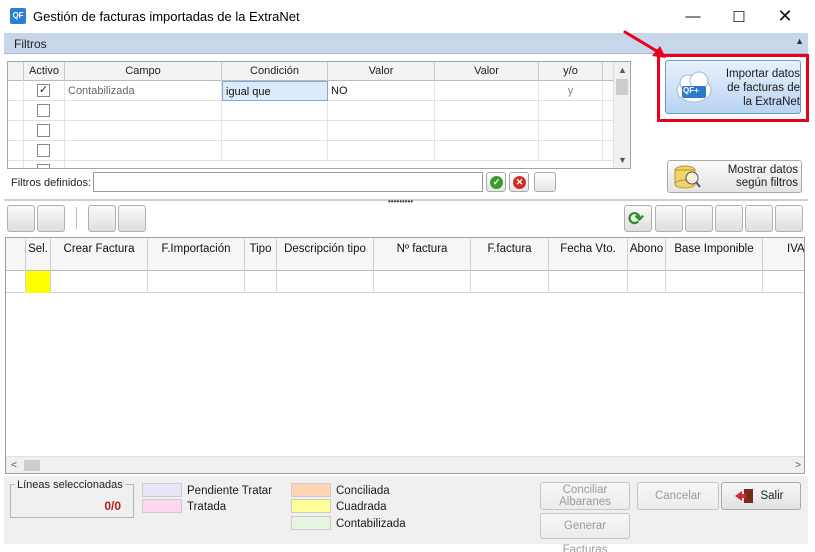  Describe the element at coordinates (487, 71) in the screenshot. I see `filter-col-valor-2: Valor` at that location.